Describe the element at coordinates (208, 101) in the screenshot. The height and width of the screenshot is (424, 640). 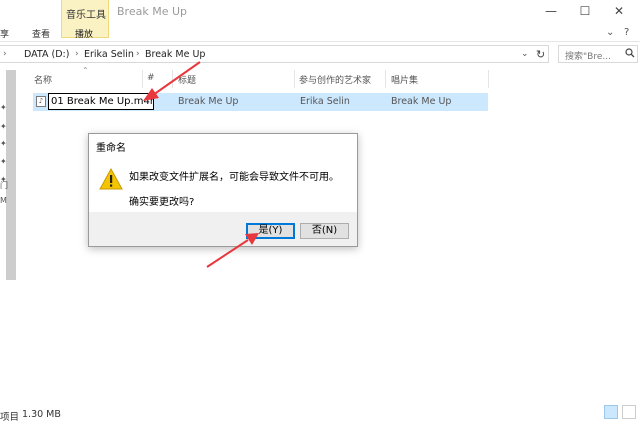
I see `file-title: Break Me Up` at that location.